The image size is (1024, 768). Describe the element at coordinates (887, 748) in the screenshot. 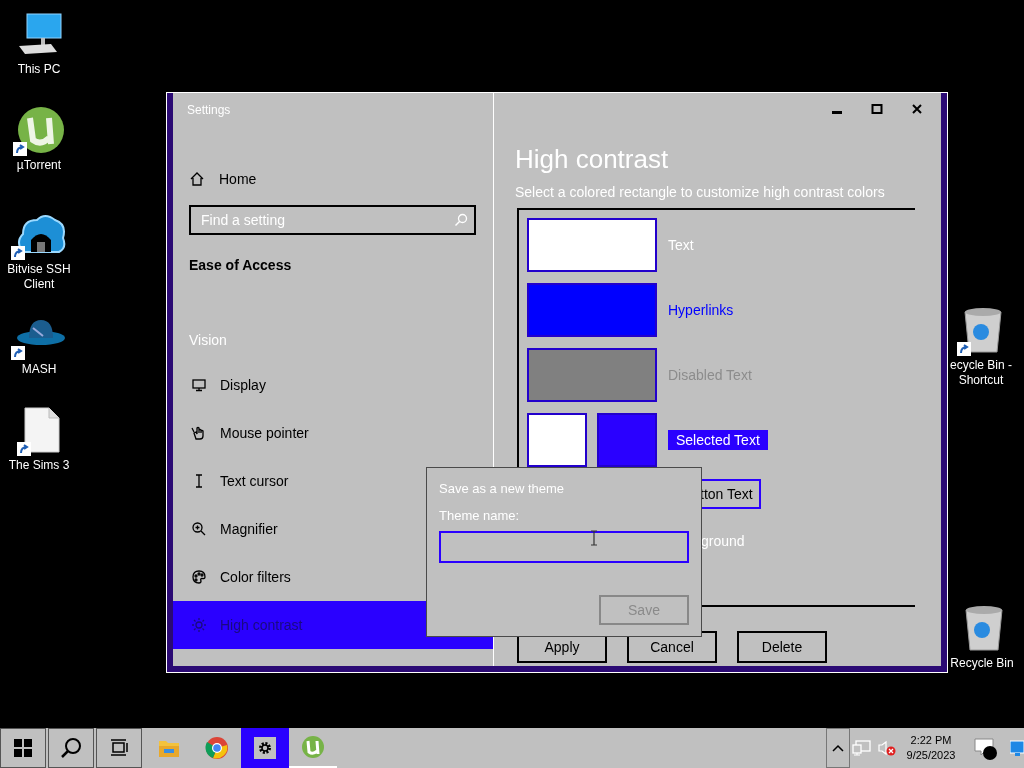

I see `muted-speaker-icon` at that location.